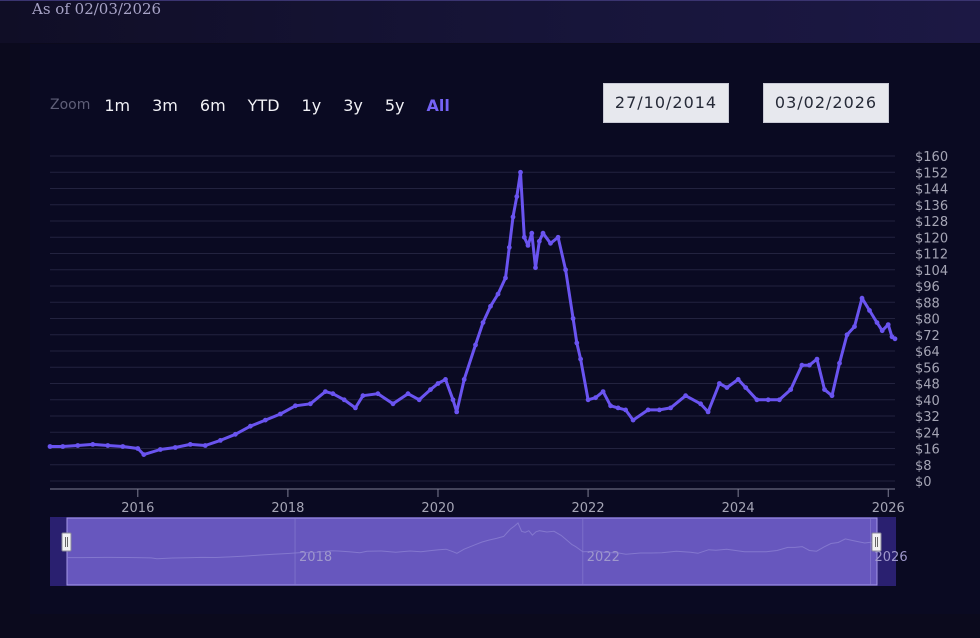  What do you see at coordinates (927, 320) in the screenshot?
I see `y-tick-label: $80` at bounding box center [927, 320].